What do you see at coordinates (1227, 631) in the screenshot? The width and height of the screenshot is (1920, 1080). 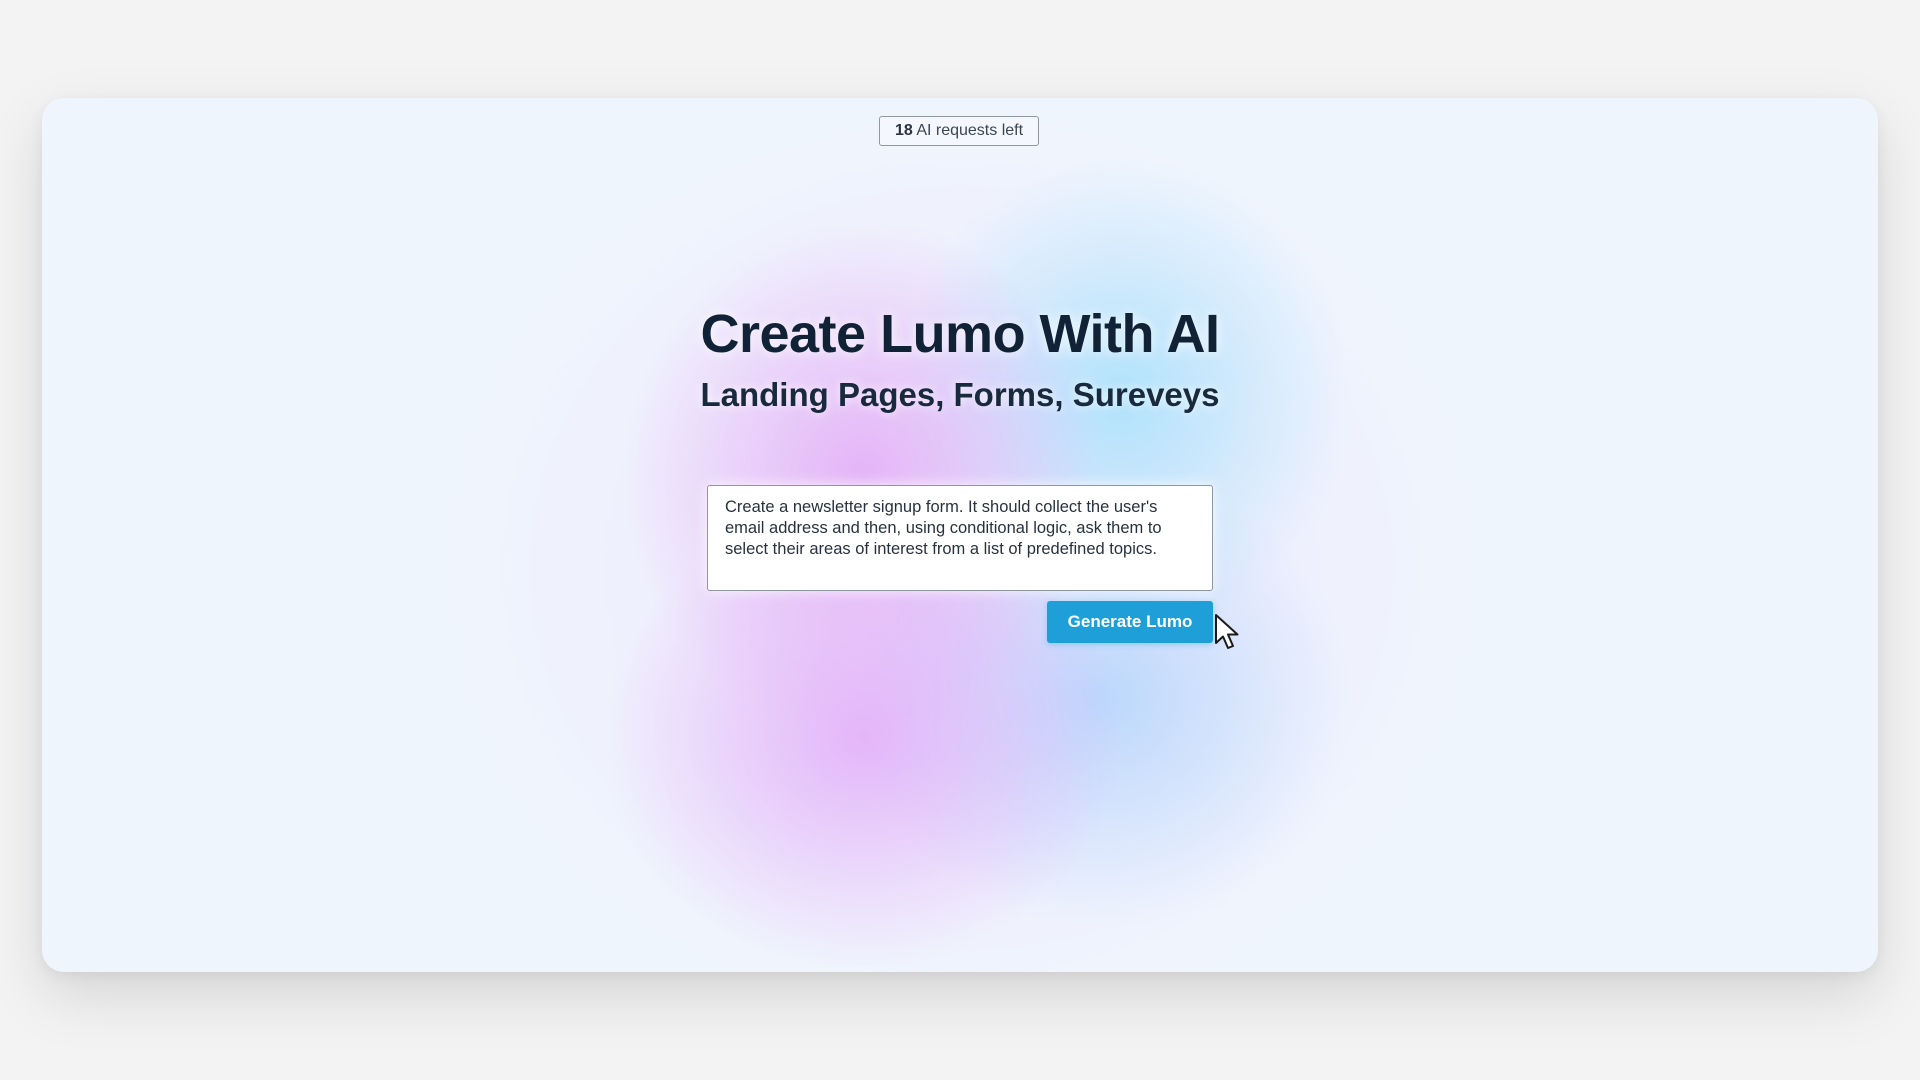 I see `mouse-pointer-icon` at bounding box center [1227, 631].